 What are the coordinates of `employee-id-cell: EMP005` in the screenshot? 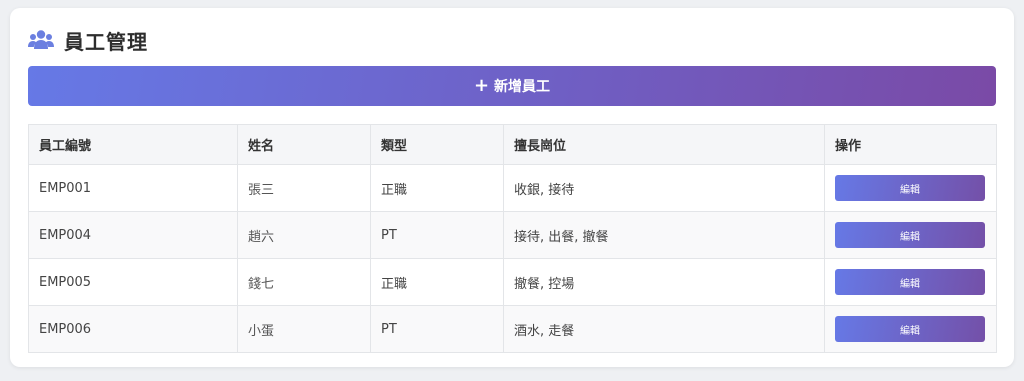 It's located at (133, 282).